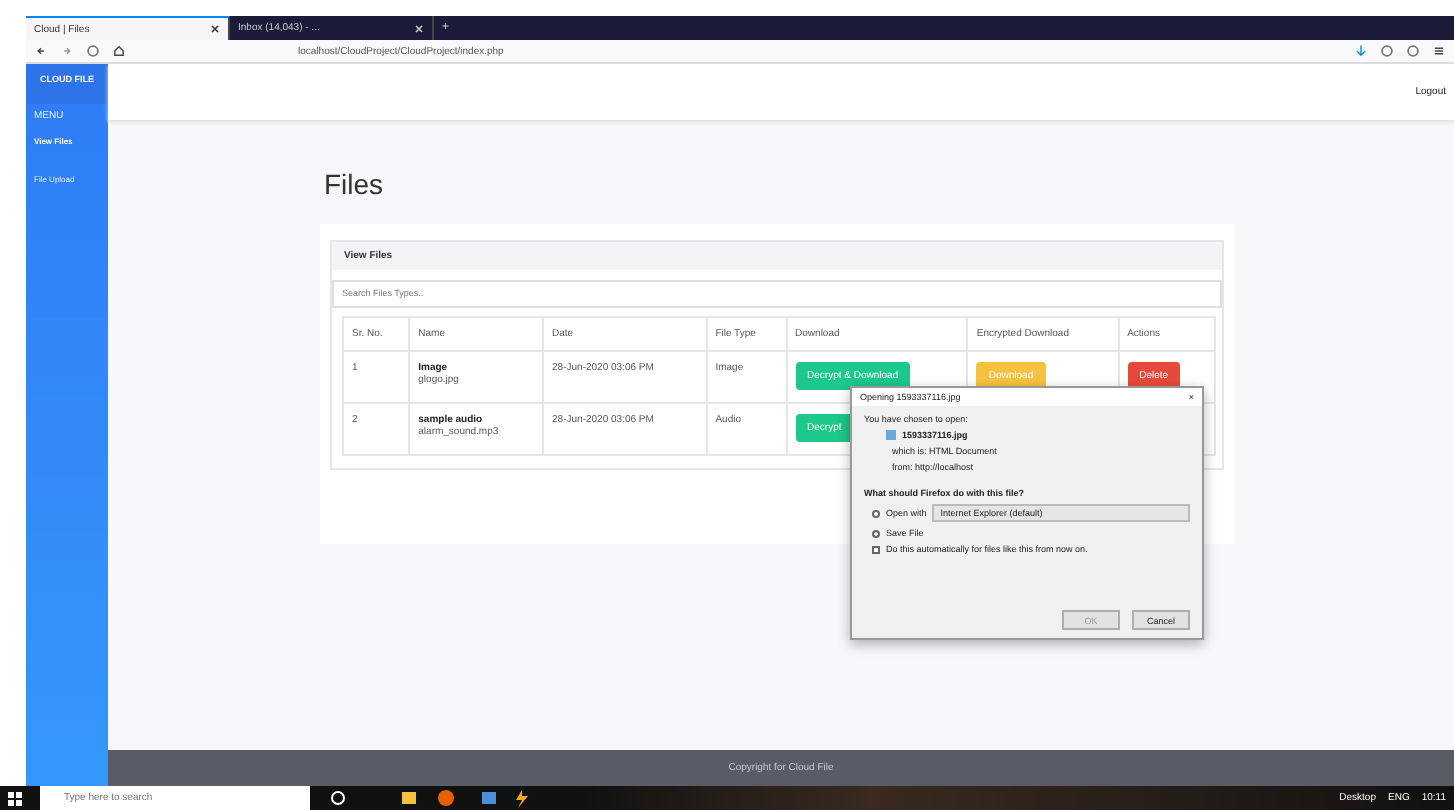  What do you see at coordinates (876, 549) in the screenshot?
I see `checkbox` at bounding box center [876, 549].